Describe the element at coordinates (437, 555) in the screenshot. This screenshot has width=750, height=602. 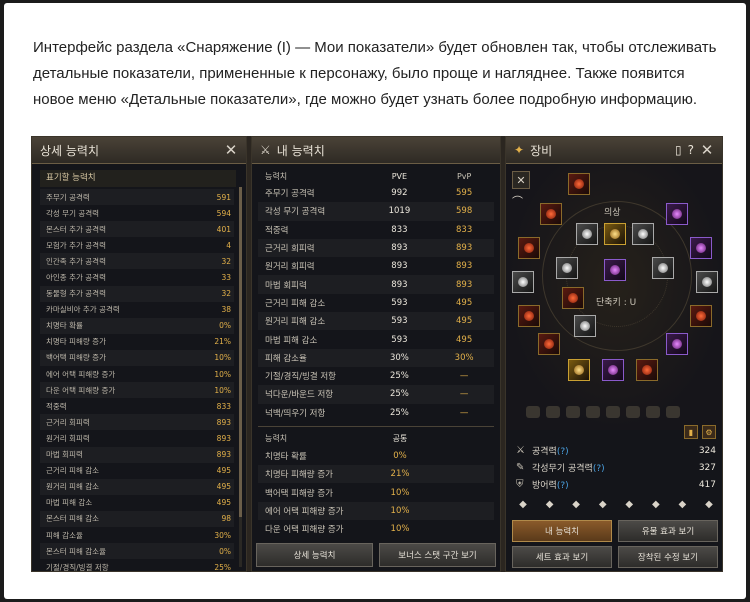
I see `bonus-stat-range-button: 보너스 스탯 구간 보기` at that location.